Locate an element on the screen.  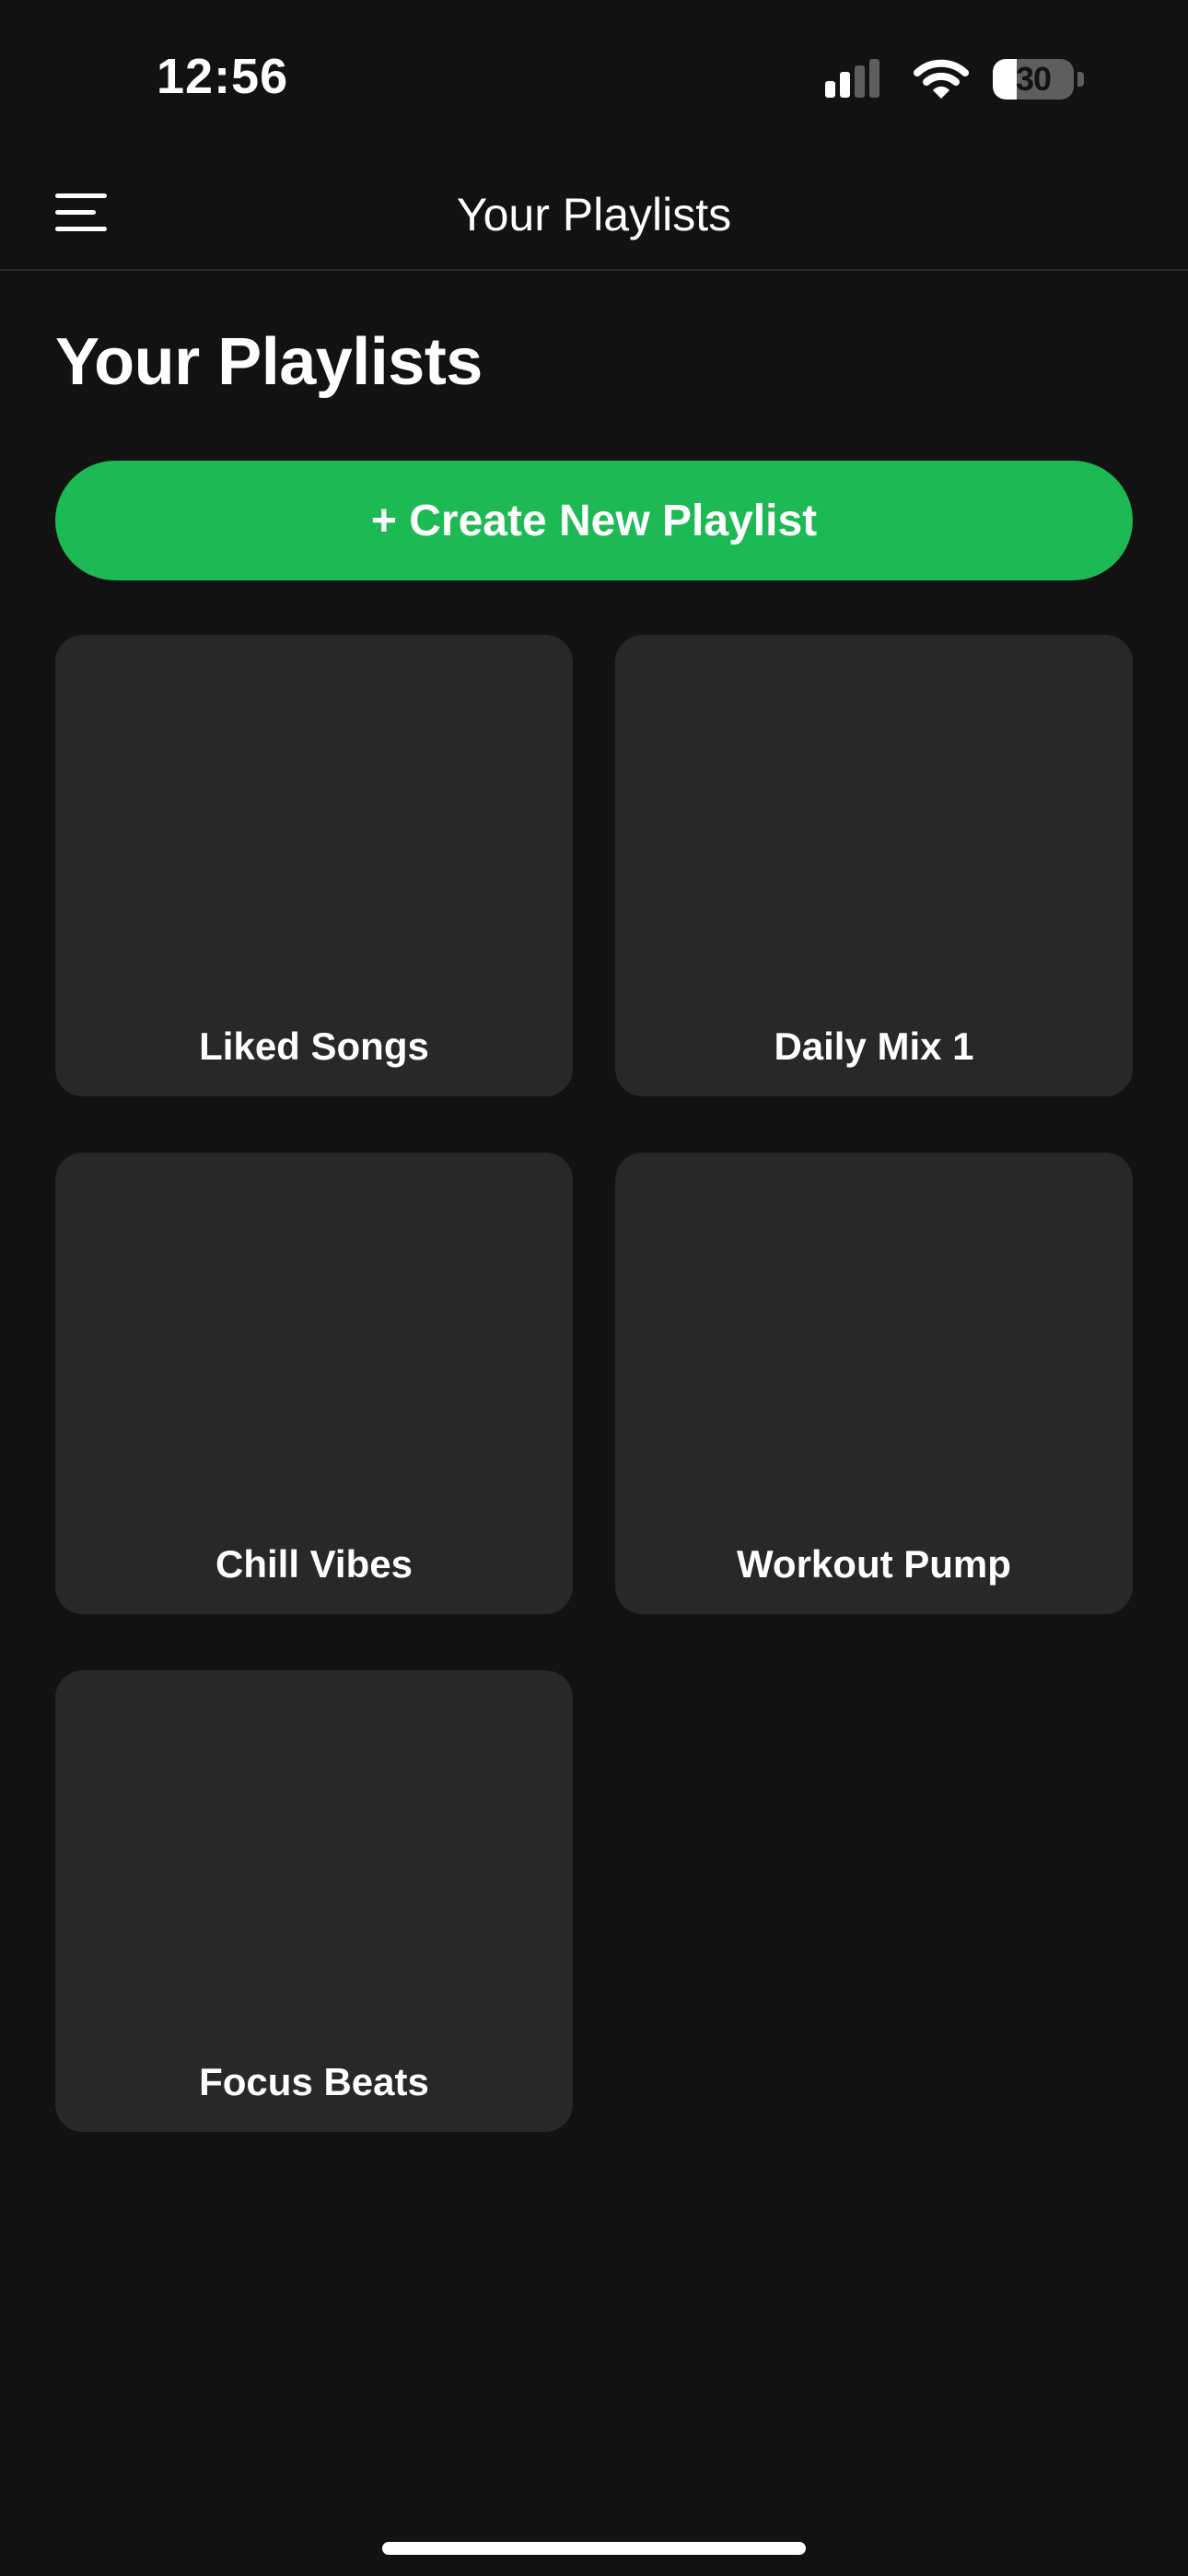
status-icons: 30 is located at coordinates (955, 79).